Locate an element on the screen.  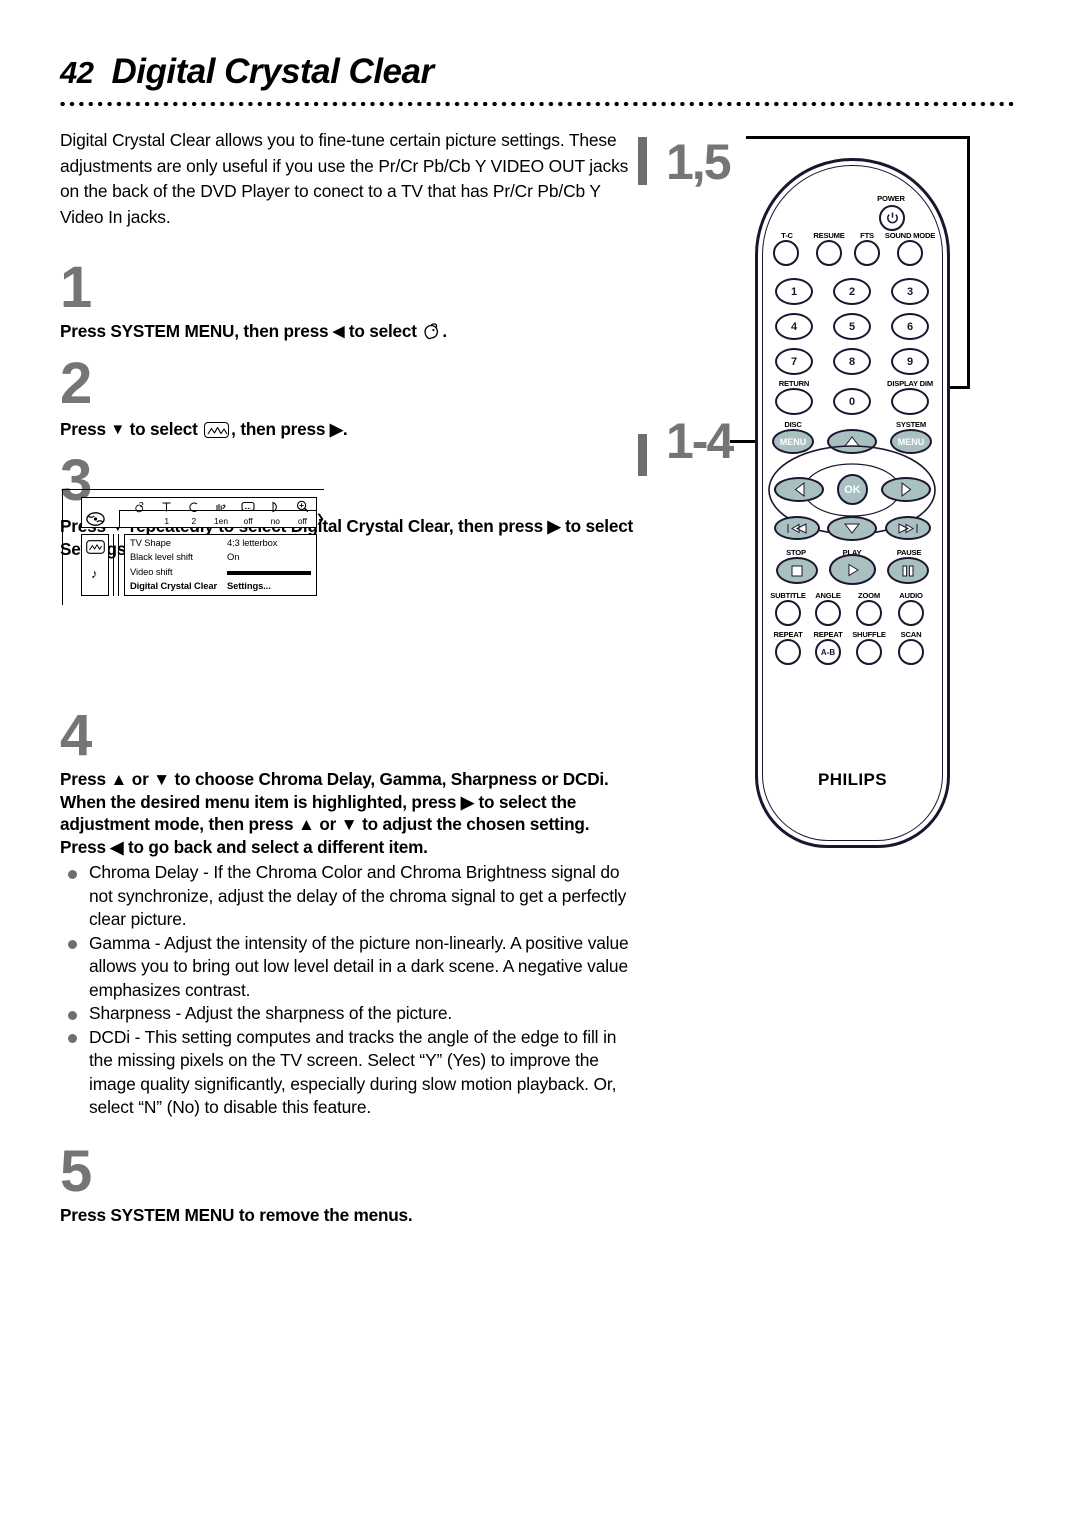
sound-mode-button is located at coordinates (910, 253).